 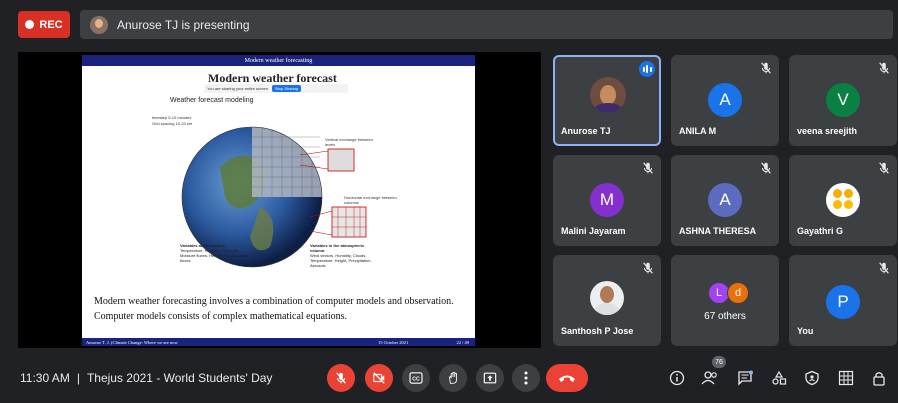 I want to click on share-banner-text: You are sharing your entire screen, so click(x=237, y=88).